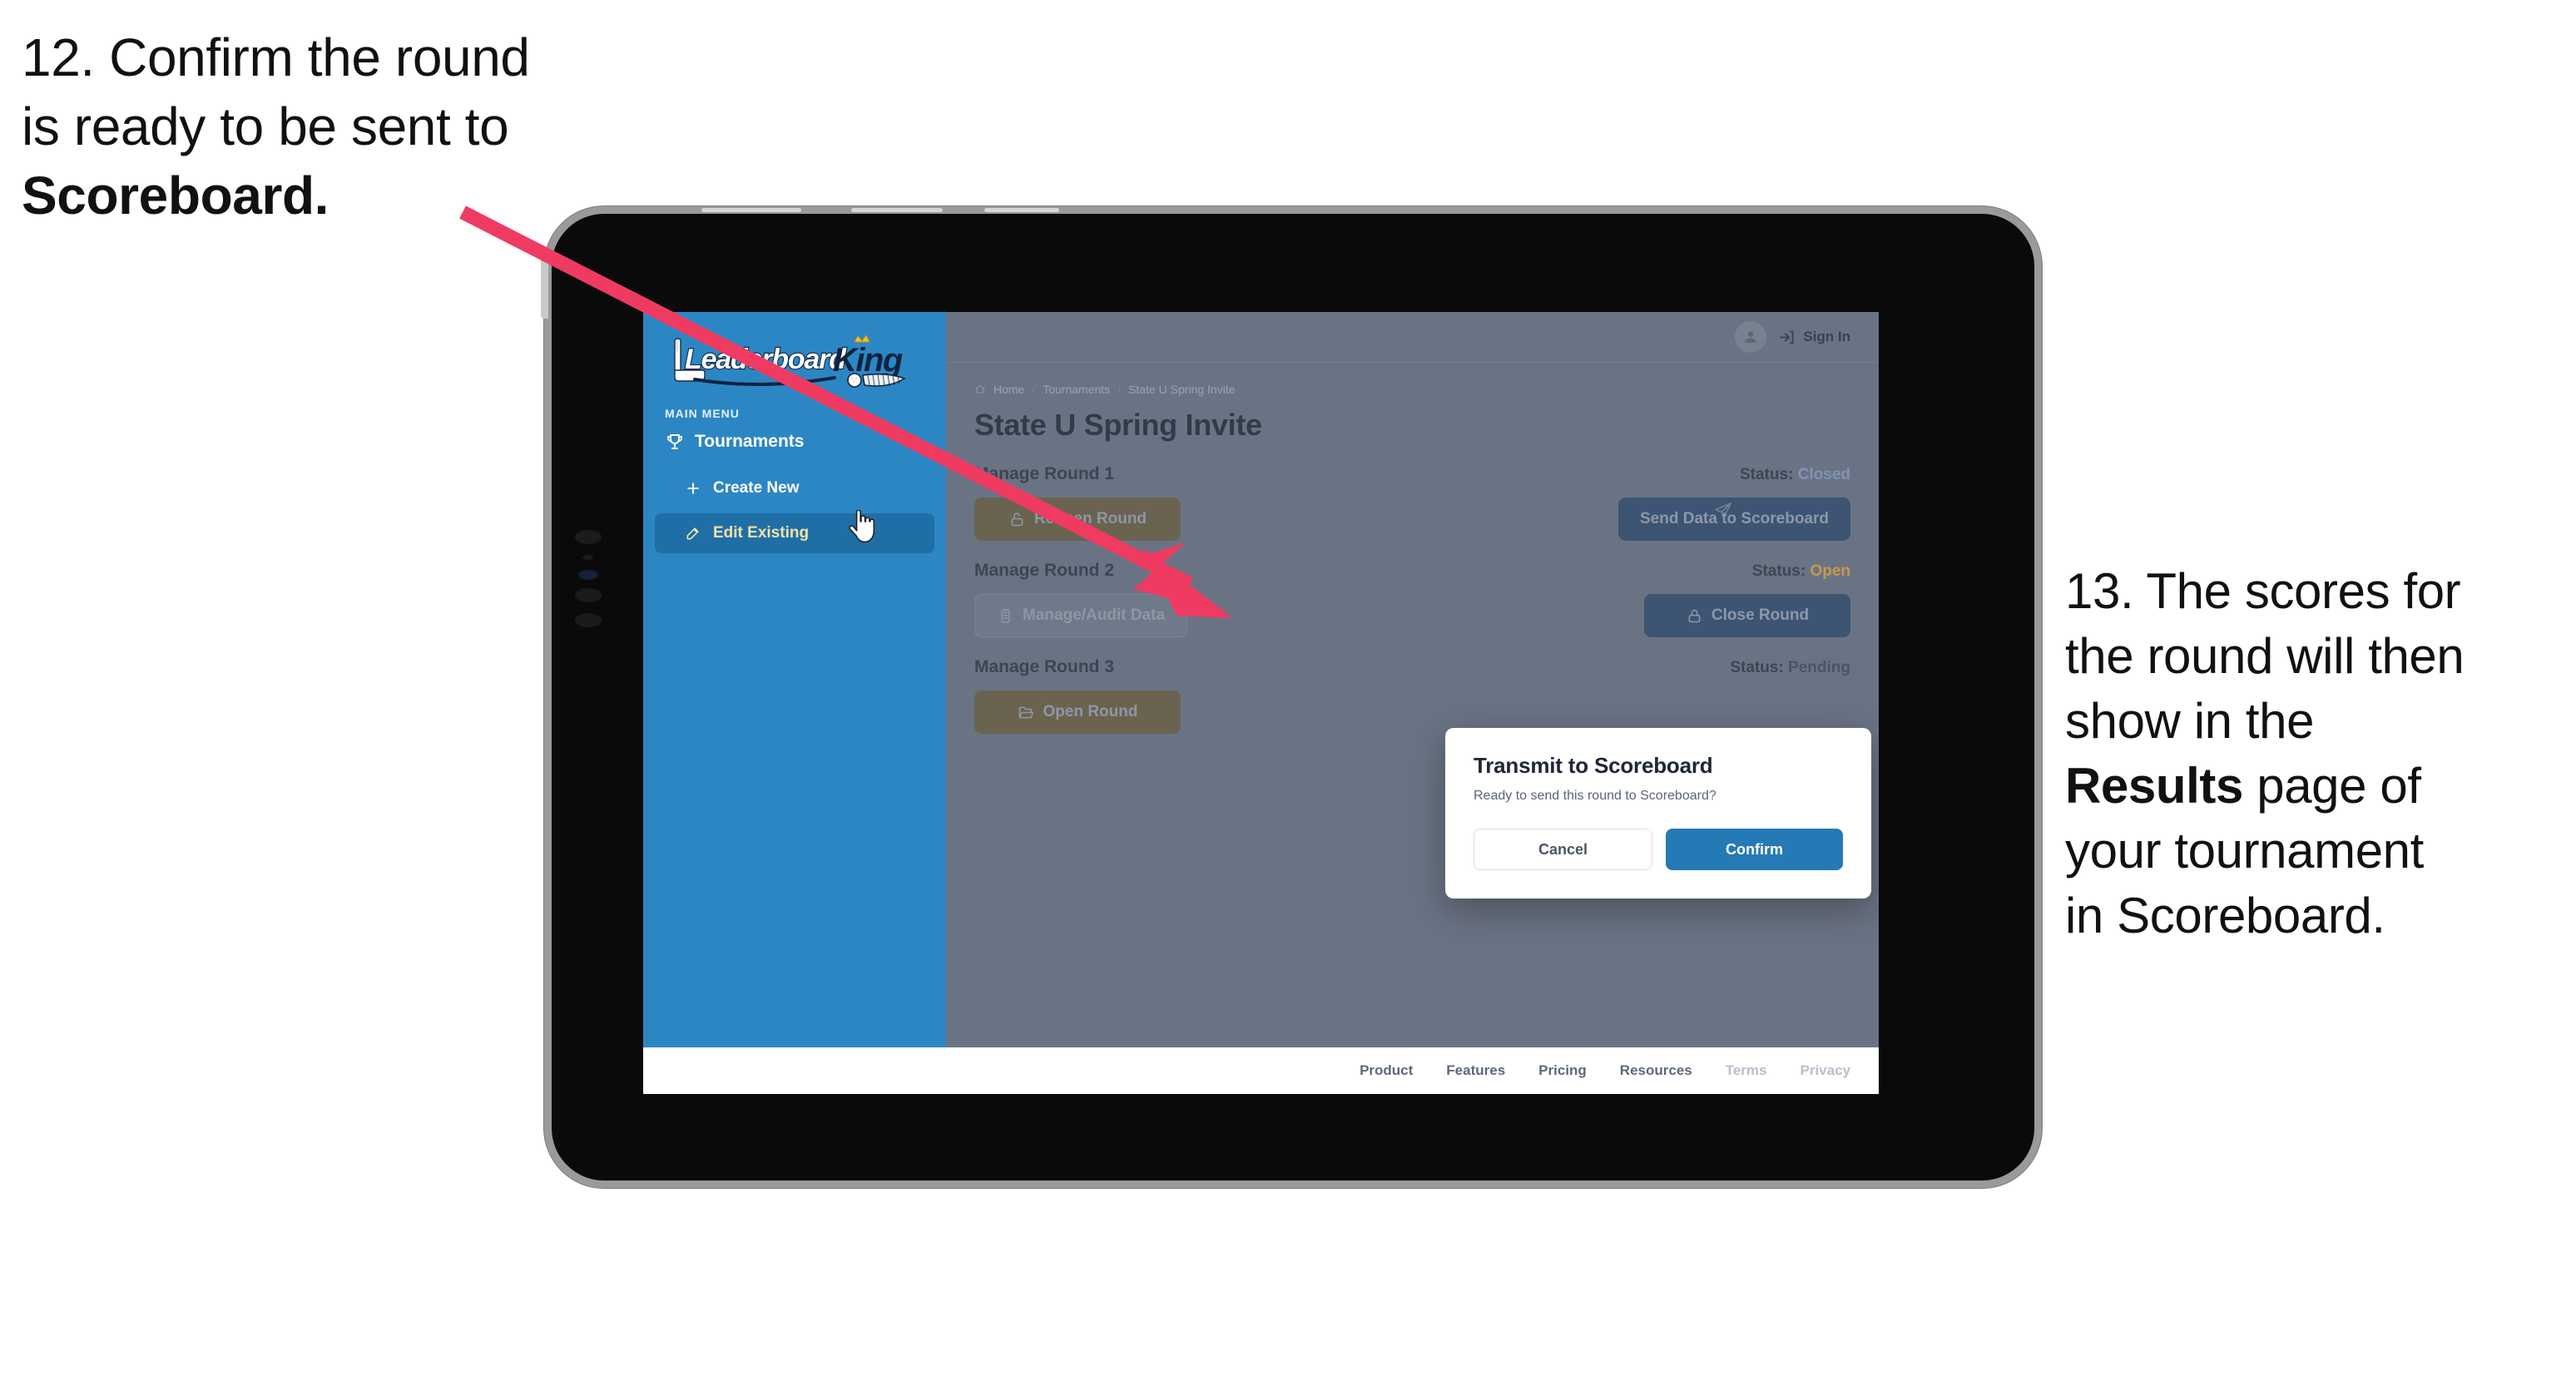 This screenshot has height=1386, width=2576. Describe the element at coordinates (1118, 425) in the screenshot. I see `page-title: State U Spring Invite` at that location.